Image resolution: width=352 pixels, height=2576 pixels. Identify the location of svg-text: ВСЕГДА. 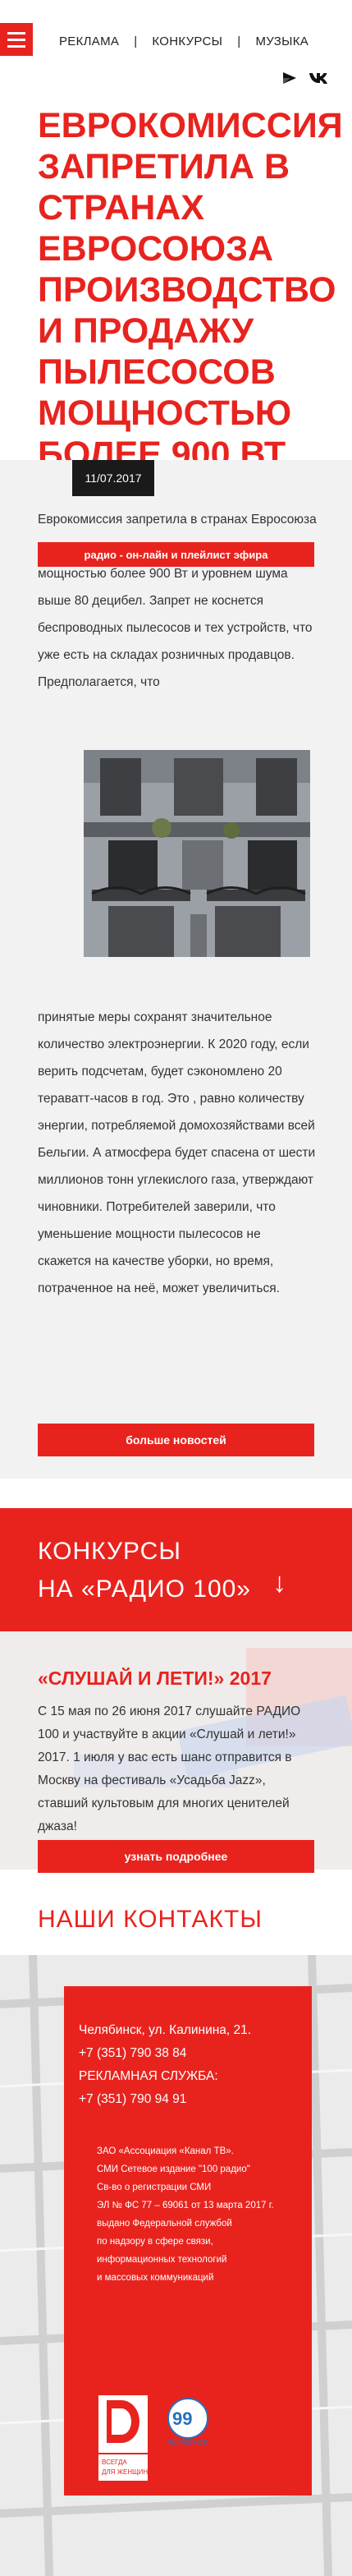
(114, 2462).